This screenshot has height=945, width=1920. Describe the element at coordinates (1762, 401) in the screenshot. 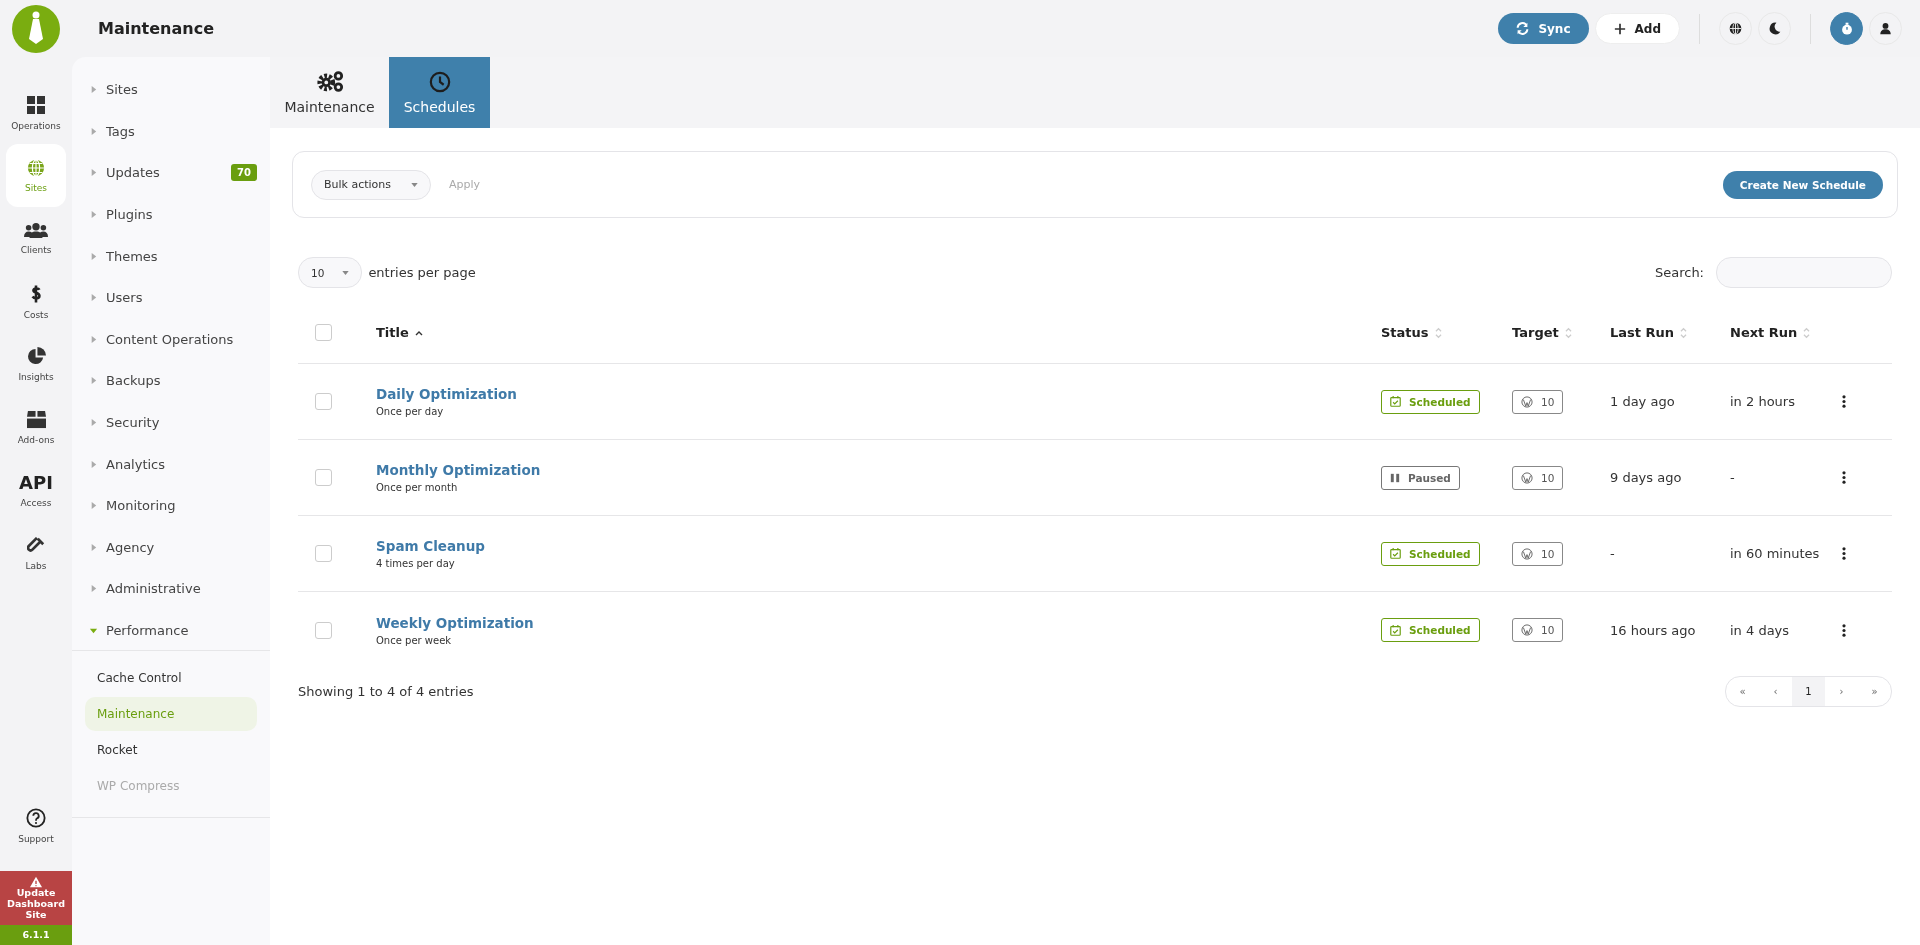

I see `table-cell: in 2 hours` at that location.